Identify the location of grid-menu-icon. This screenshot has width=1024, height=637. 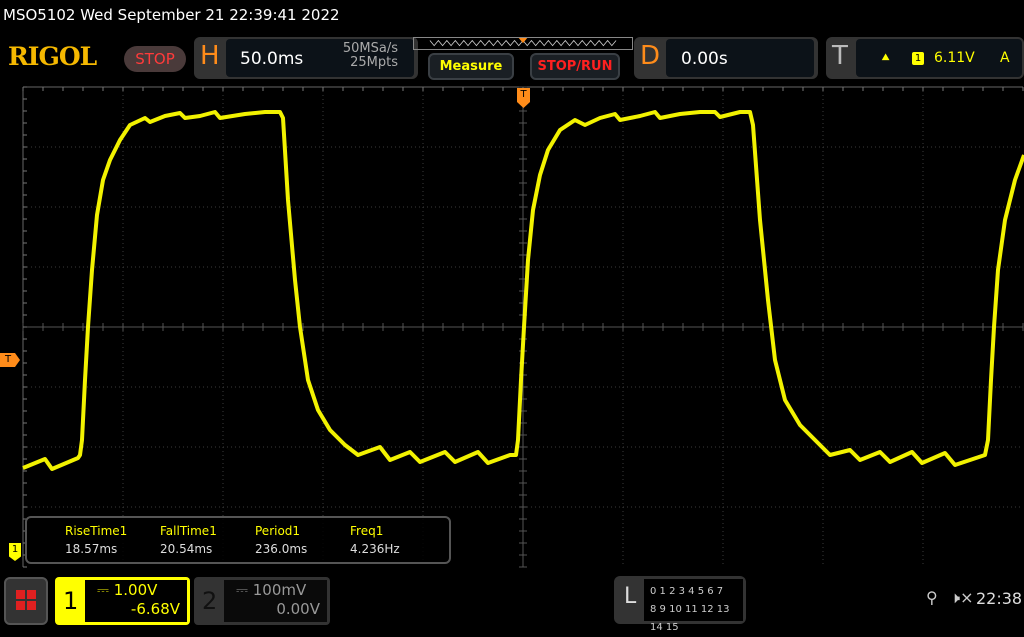
(26, 601).